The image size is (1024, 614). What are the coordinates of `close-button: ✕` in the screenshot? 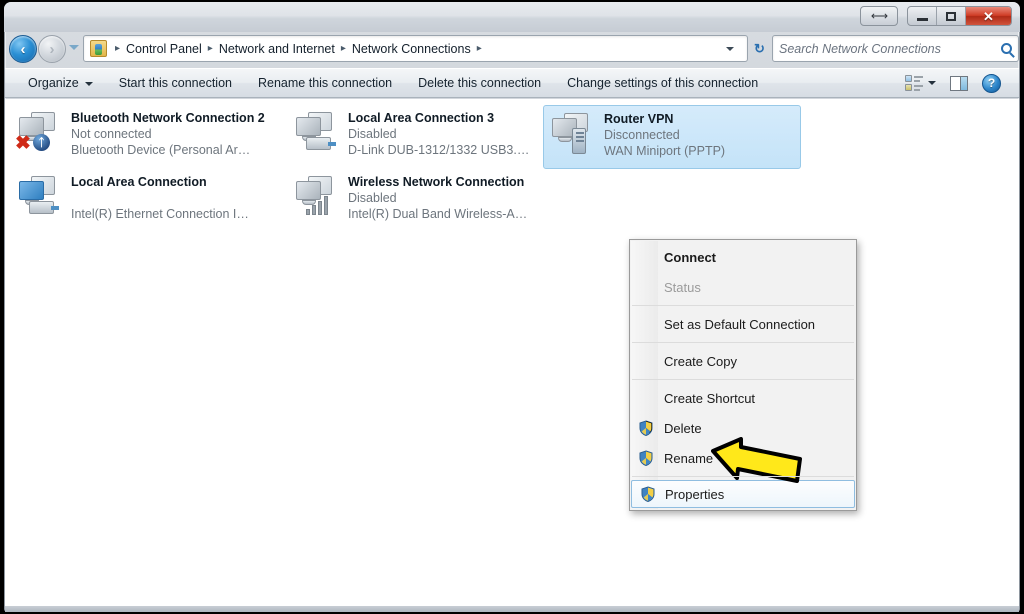 It's located at (988, 16).